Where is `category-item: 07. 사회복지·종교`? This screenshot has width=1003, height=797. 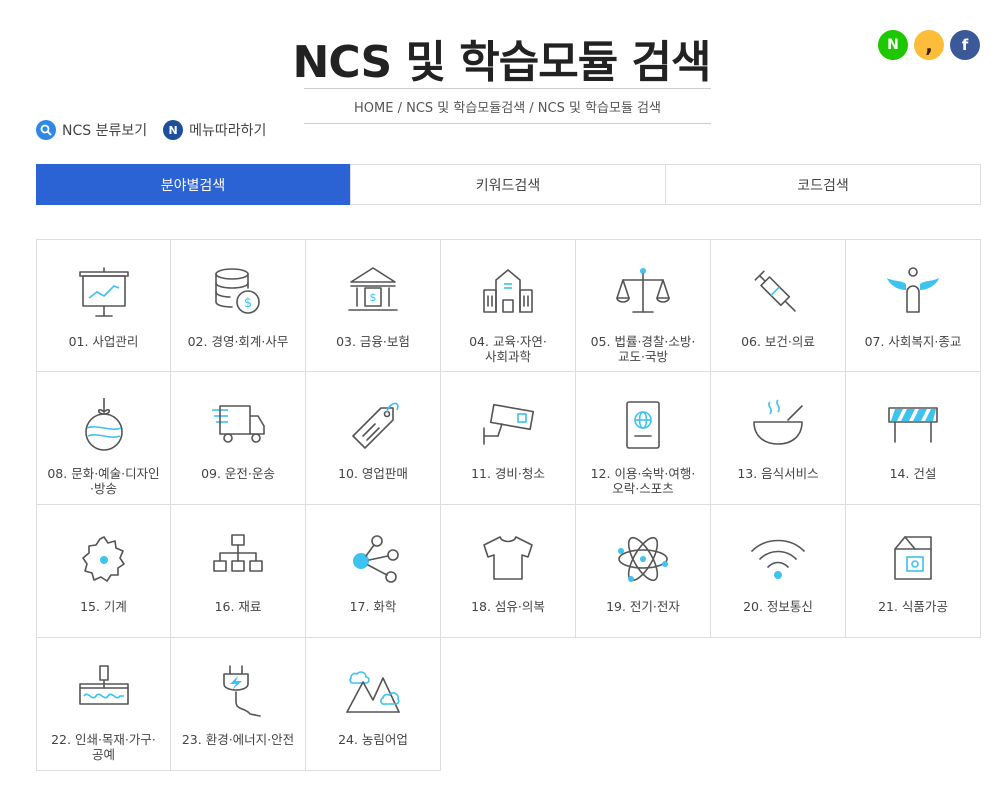 category-item: 07. 사회복지·종교 is located at coordinates (913, 305).